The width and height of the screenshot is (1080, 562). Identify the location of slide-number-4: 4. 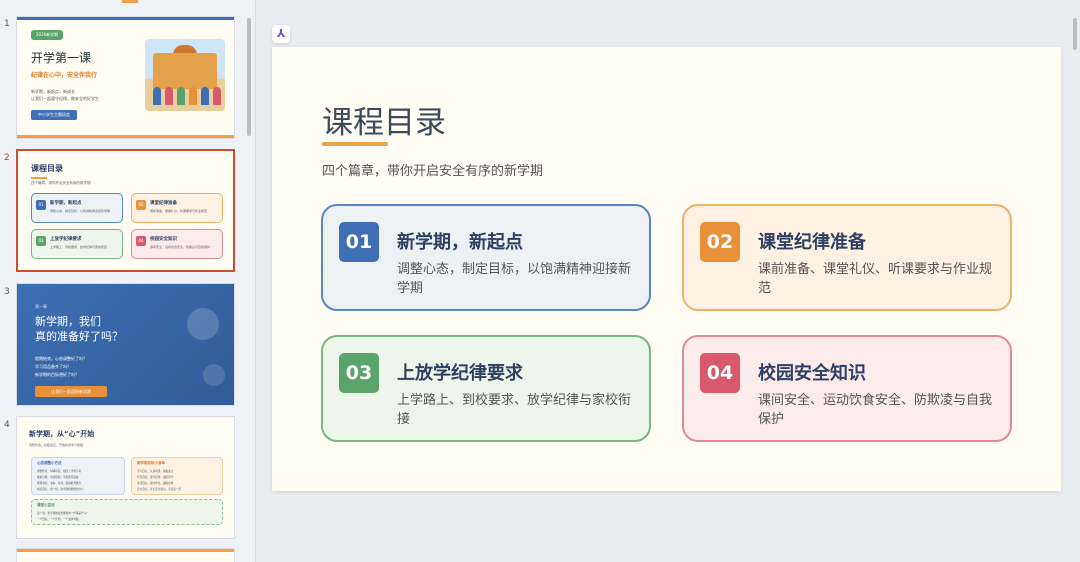
(7, 425).